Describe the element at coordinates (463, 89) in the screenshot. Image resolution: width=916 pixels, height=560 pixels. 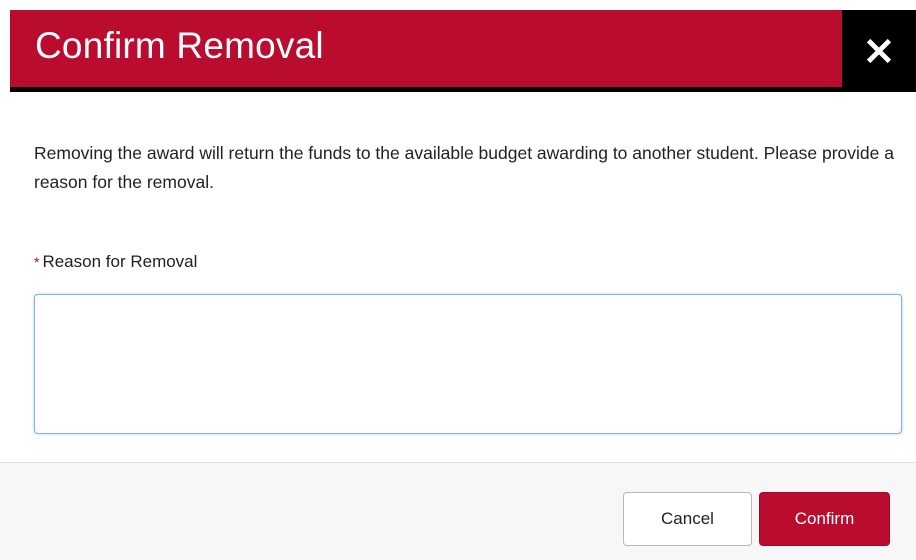
I see `header-bottom-border` at that location.